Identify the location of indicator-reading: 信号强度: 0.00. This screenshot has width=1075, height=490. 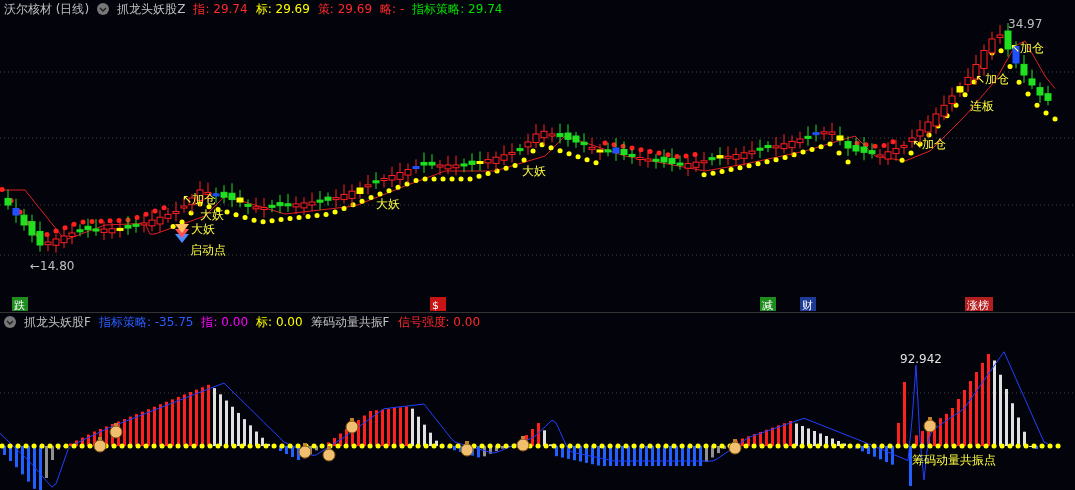
(439, 322).